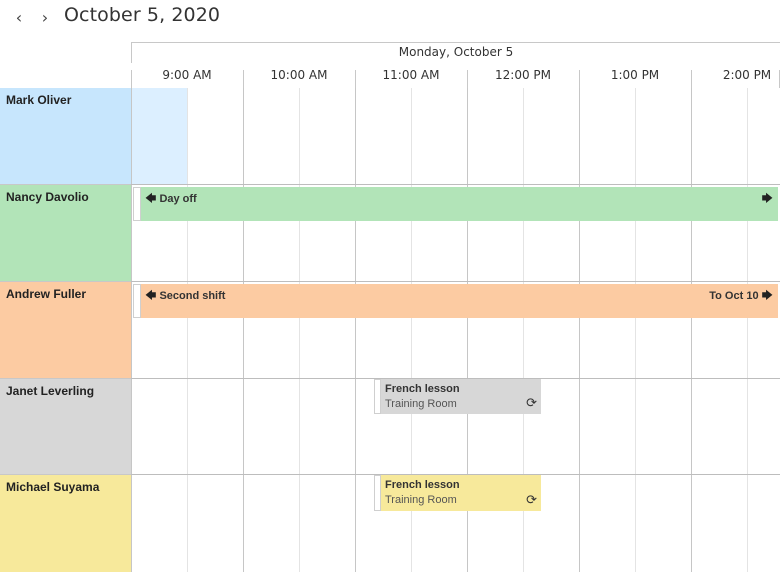 This screenshot has width=780, height=572. I want to click on next-day-button: ›, so click(45, 17).